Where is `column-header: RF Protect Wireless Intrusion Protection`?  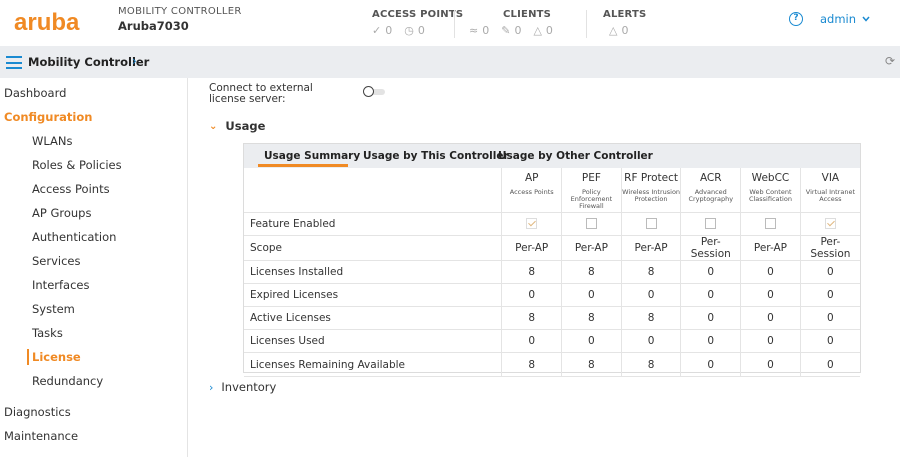
column-header: RF Protect Wireless Intrusion Protection is located at coordinates (650, 190).